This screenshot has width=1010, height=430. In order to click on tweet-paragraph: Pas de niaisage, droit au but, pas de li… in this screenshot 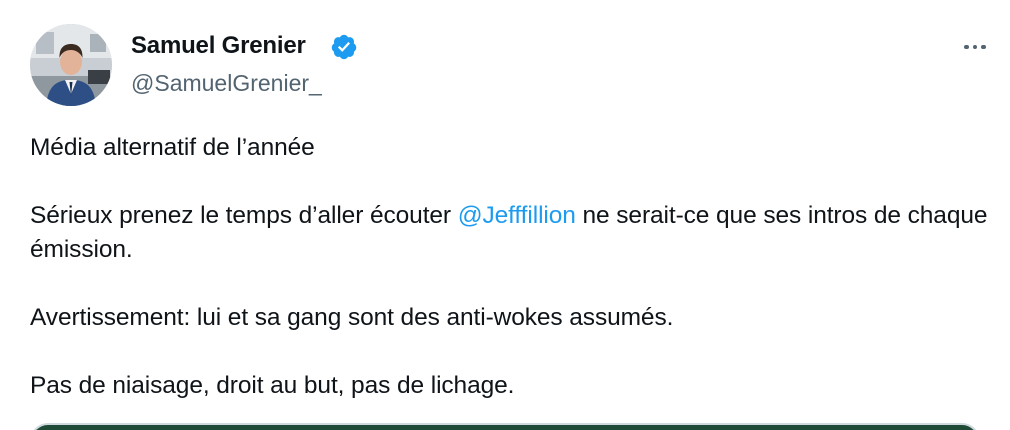, I will do `click(272, 385)`.